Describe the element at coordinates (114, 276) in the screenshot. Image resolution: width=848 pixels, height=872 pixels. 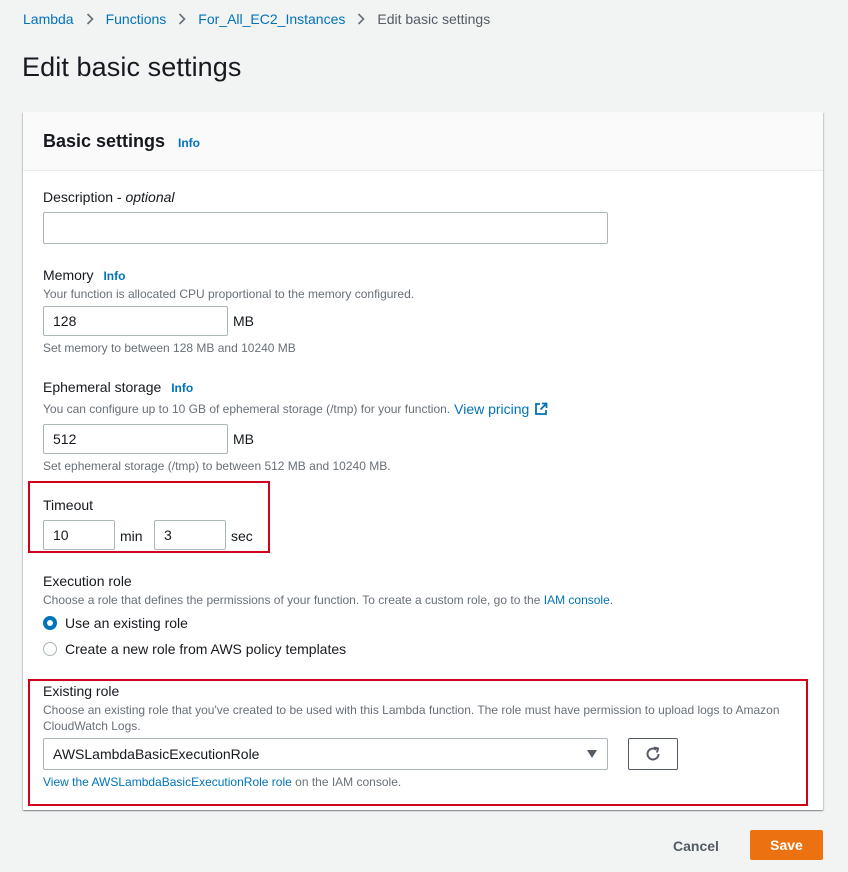
I see `memory-info-link: Info` at that location.